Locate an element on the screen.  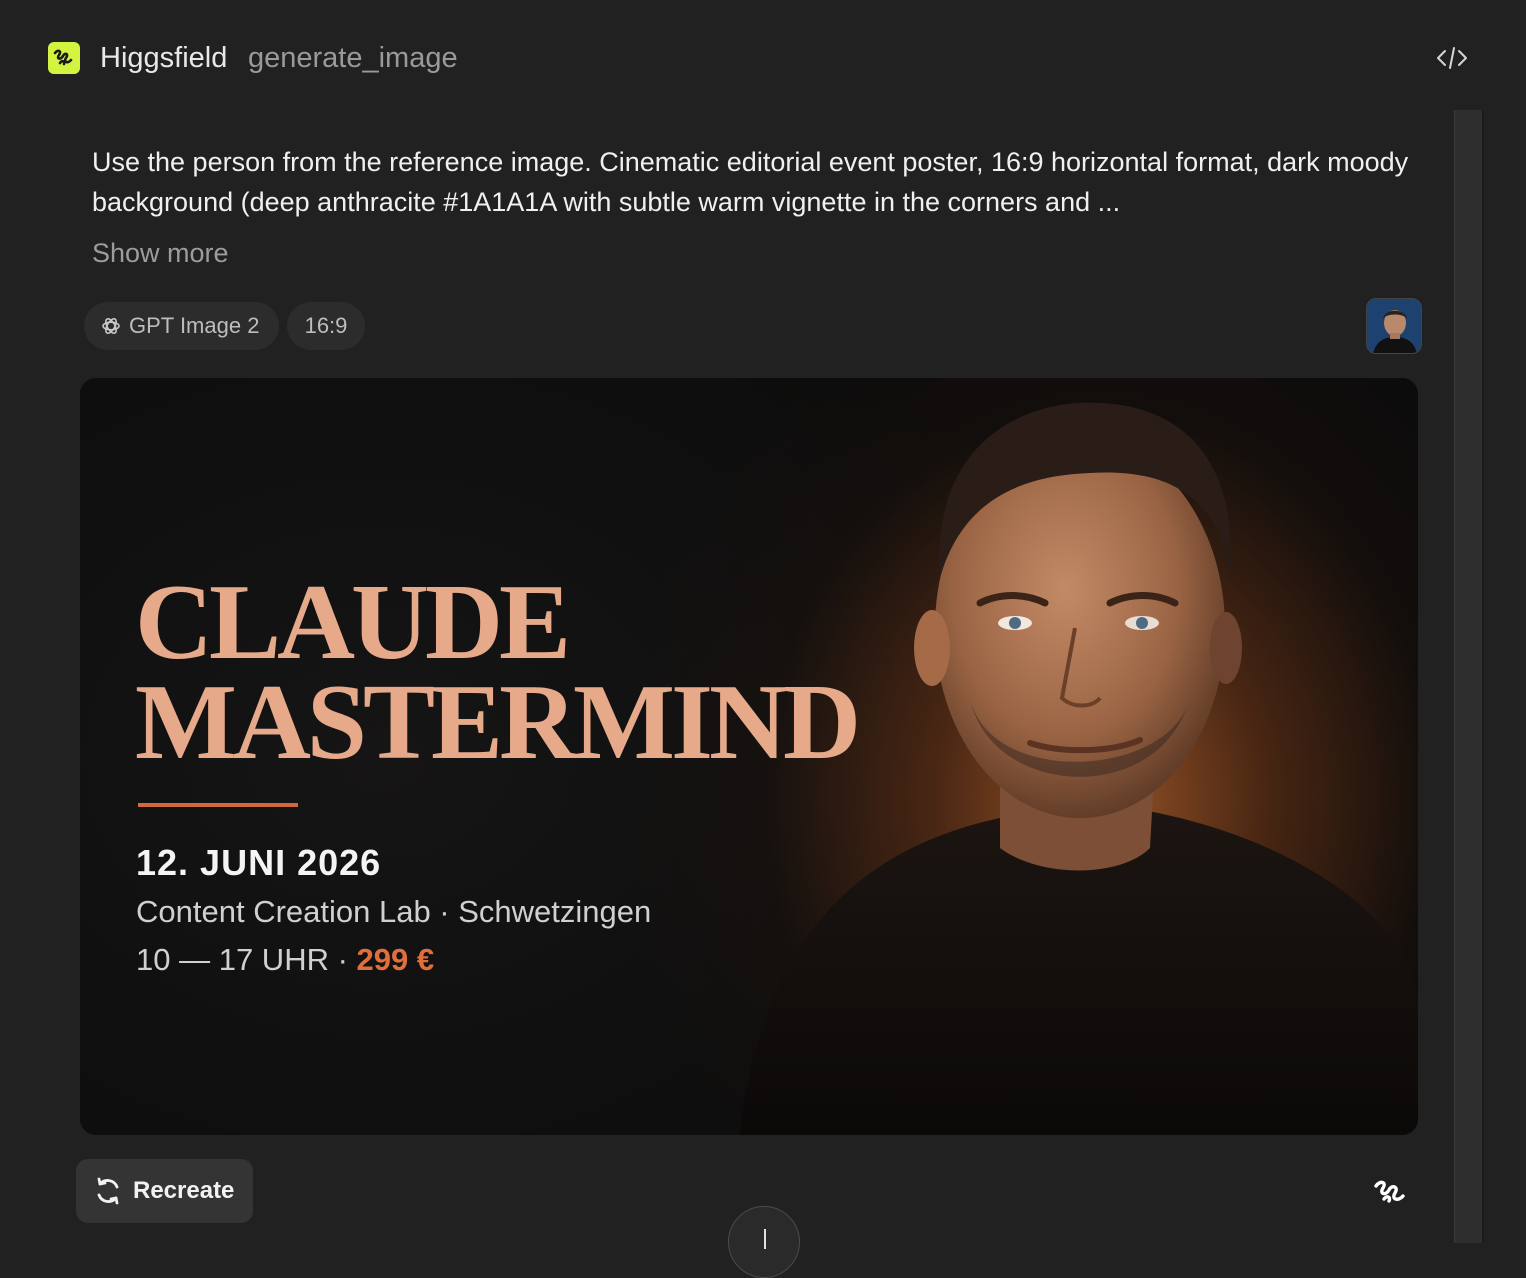
poster-venue: Content Creation Lab · Schwetzingen is located at coordinates (394, 911).